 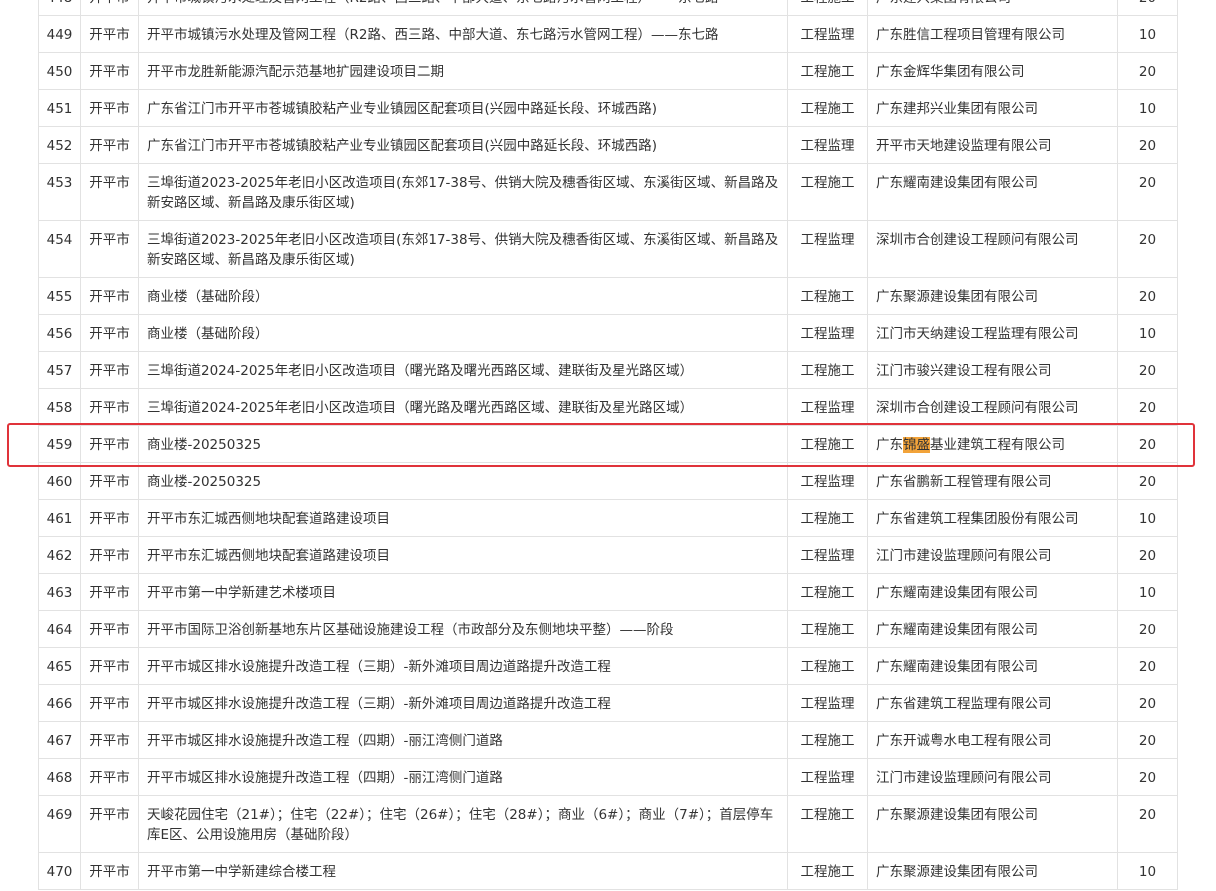 What do you see at coordinates (992, 145) in the screenshot?
I see `company-cell: 开平市天地建设监理有限公司` at bounding box center [992, 145].